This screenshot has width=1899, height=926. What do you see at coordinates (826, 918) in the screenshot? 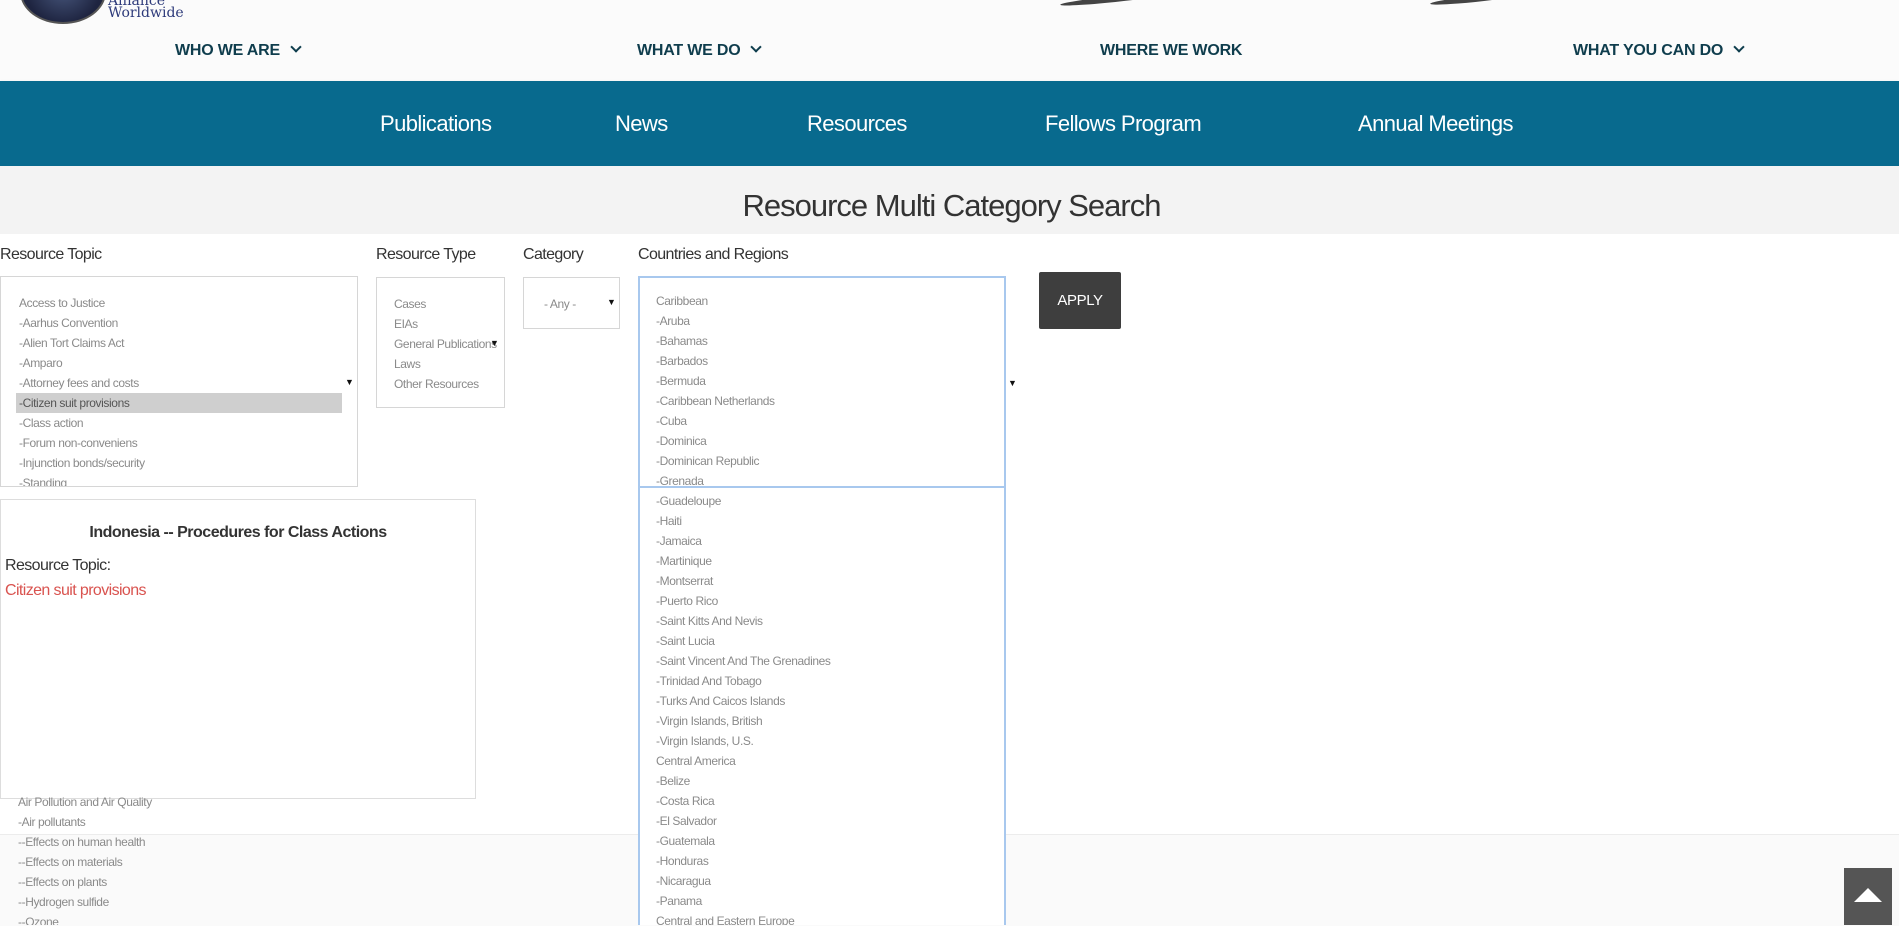
I see `country-option: Central and Eastern Europe` at bounding box center [826, 918].